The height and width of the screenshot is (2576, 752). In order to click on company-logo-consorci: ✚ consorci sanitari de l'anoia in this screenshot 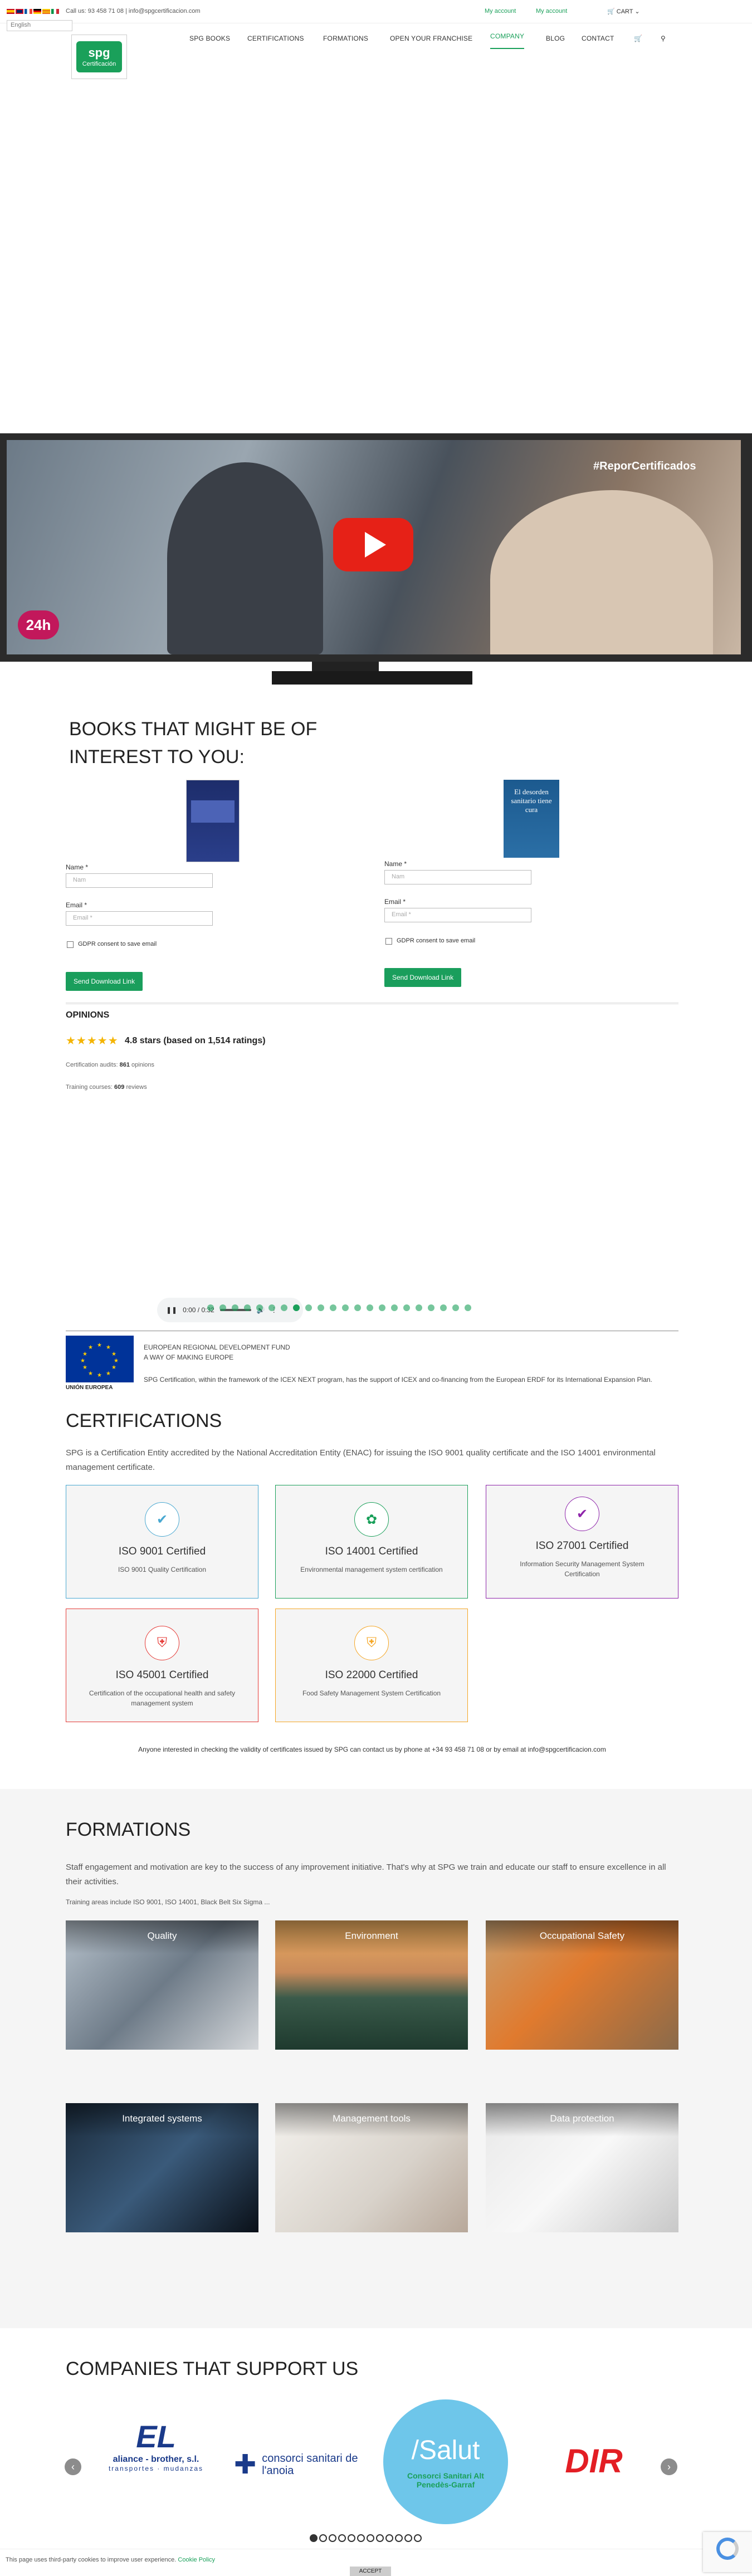, I will do `click(306, 2464)`.